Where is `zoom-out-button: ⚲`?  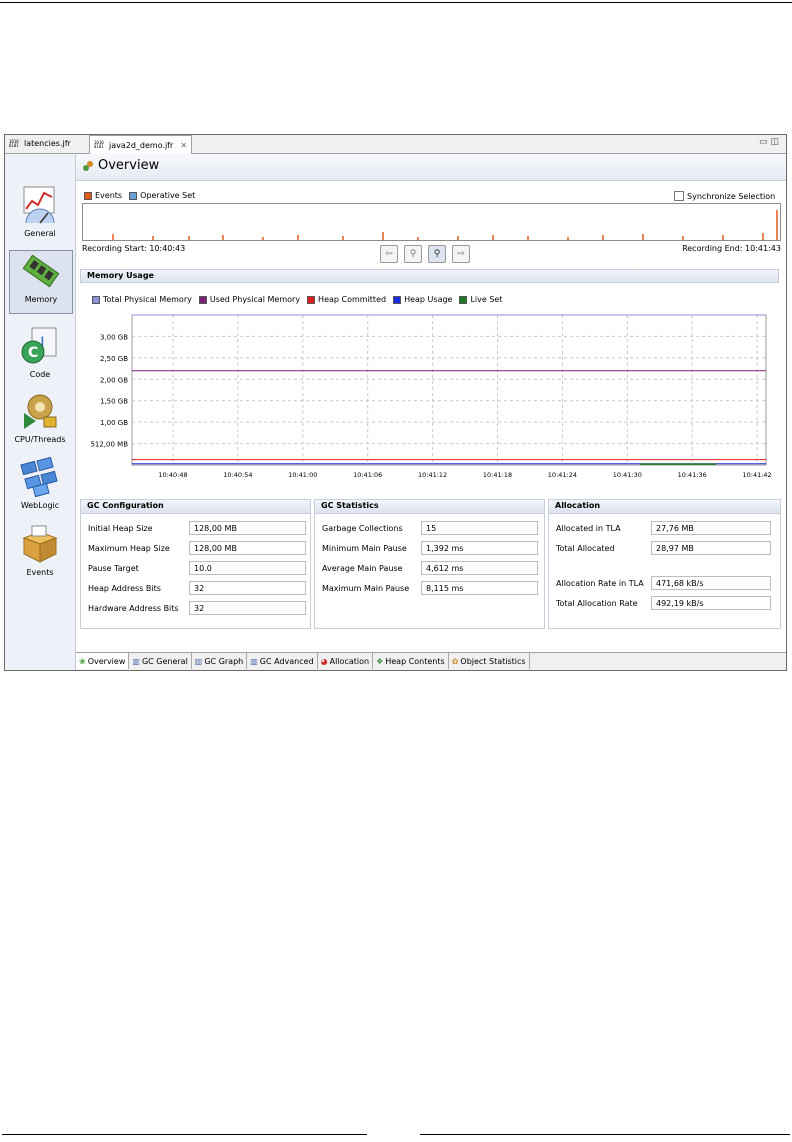
zoom-out-button: ⚲ is located at coordinates (413, 254).